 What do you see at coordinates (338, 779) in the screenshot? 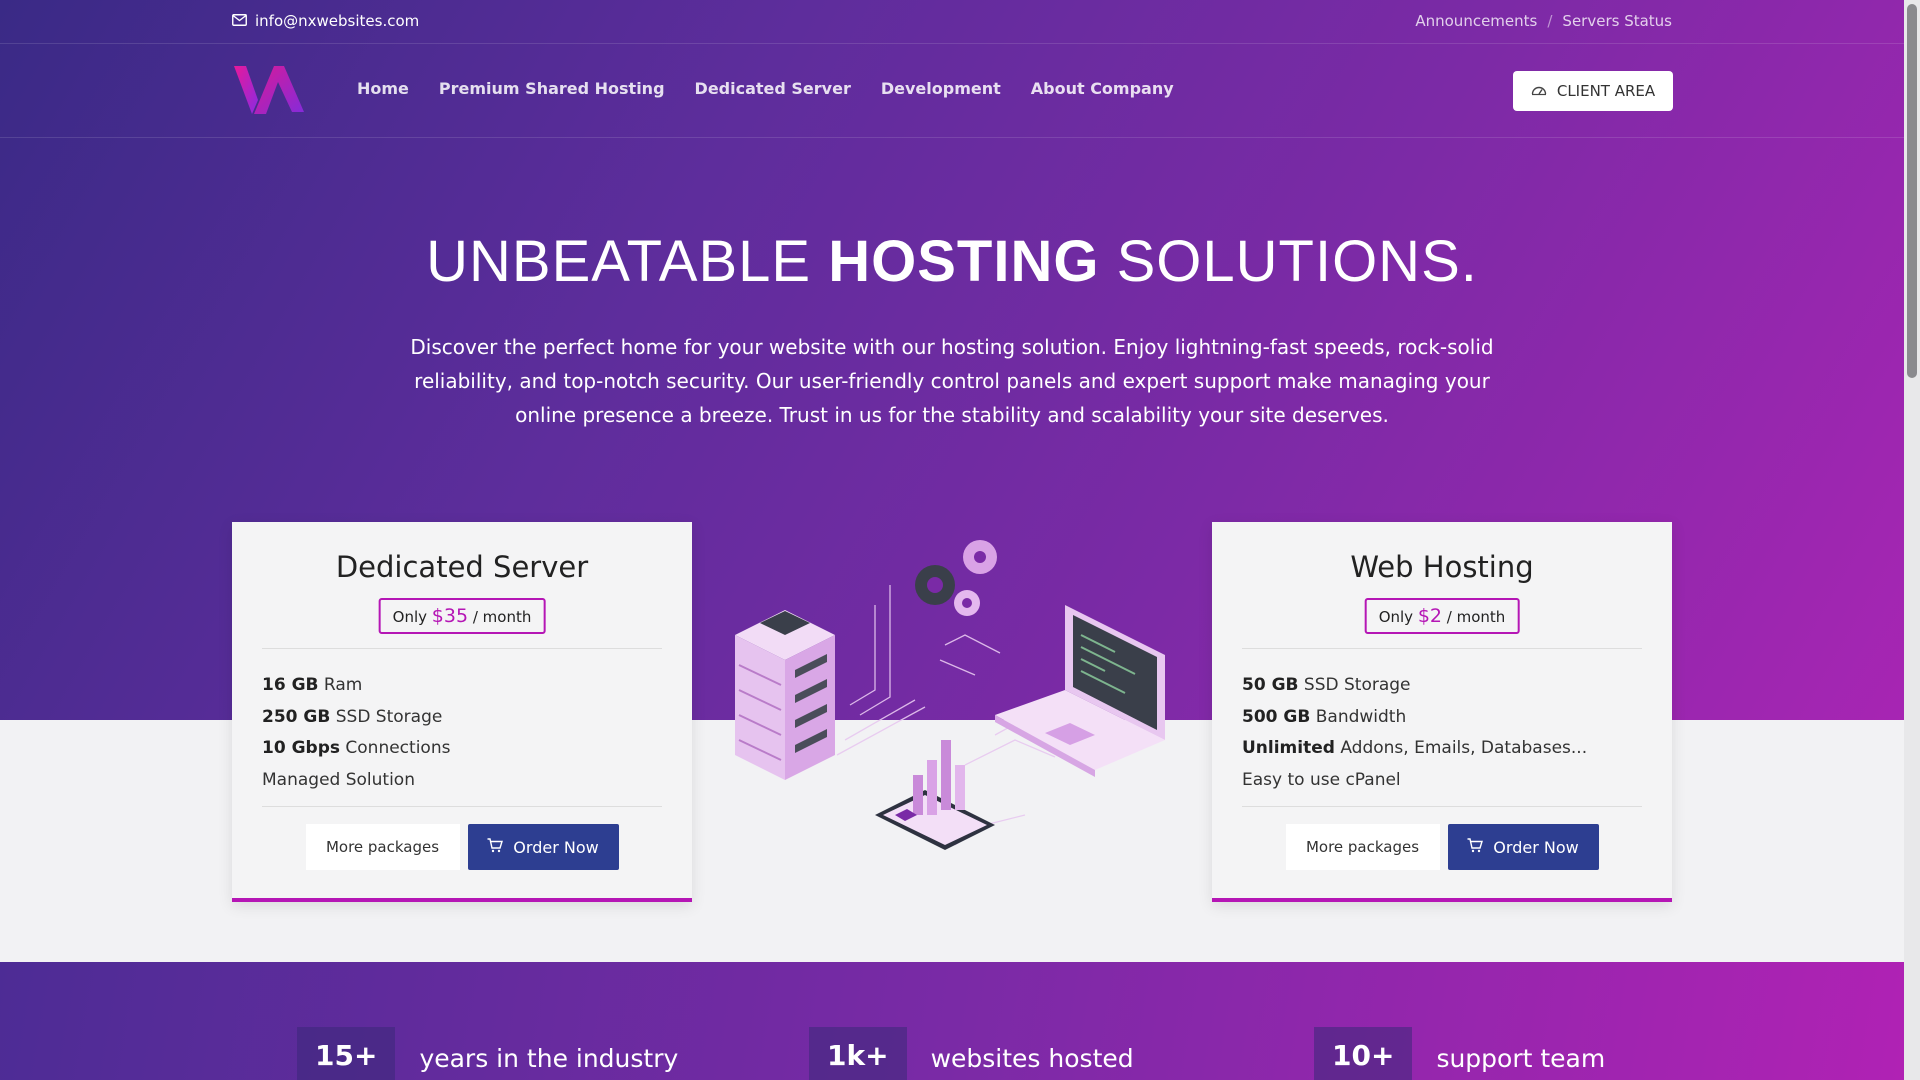
I see `feature-item: Managed Solution` at bounding box center [338, 779].